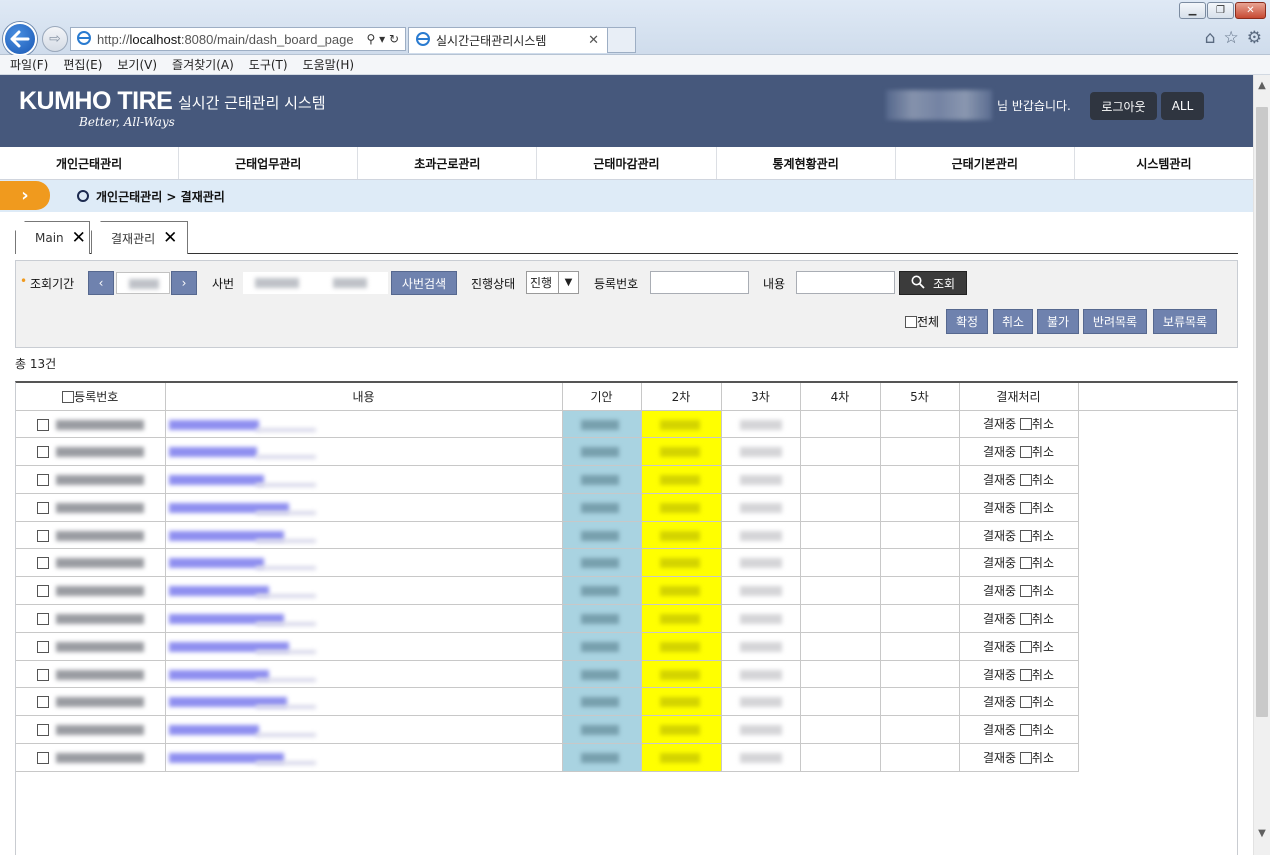 The height and width of the screenshot is (855, 1270). I want to click on pending-list-button: 보류목록, so click(1185, 321).